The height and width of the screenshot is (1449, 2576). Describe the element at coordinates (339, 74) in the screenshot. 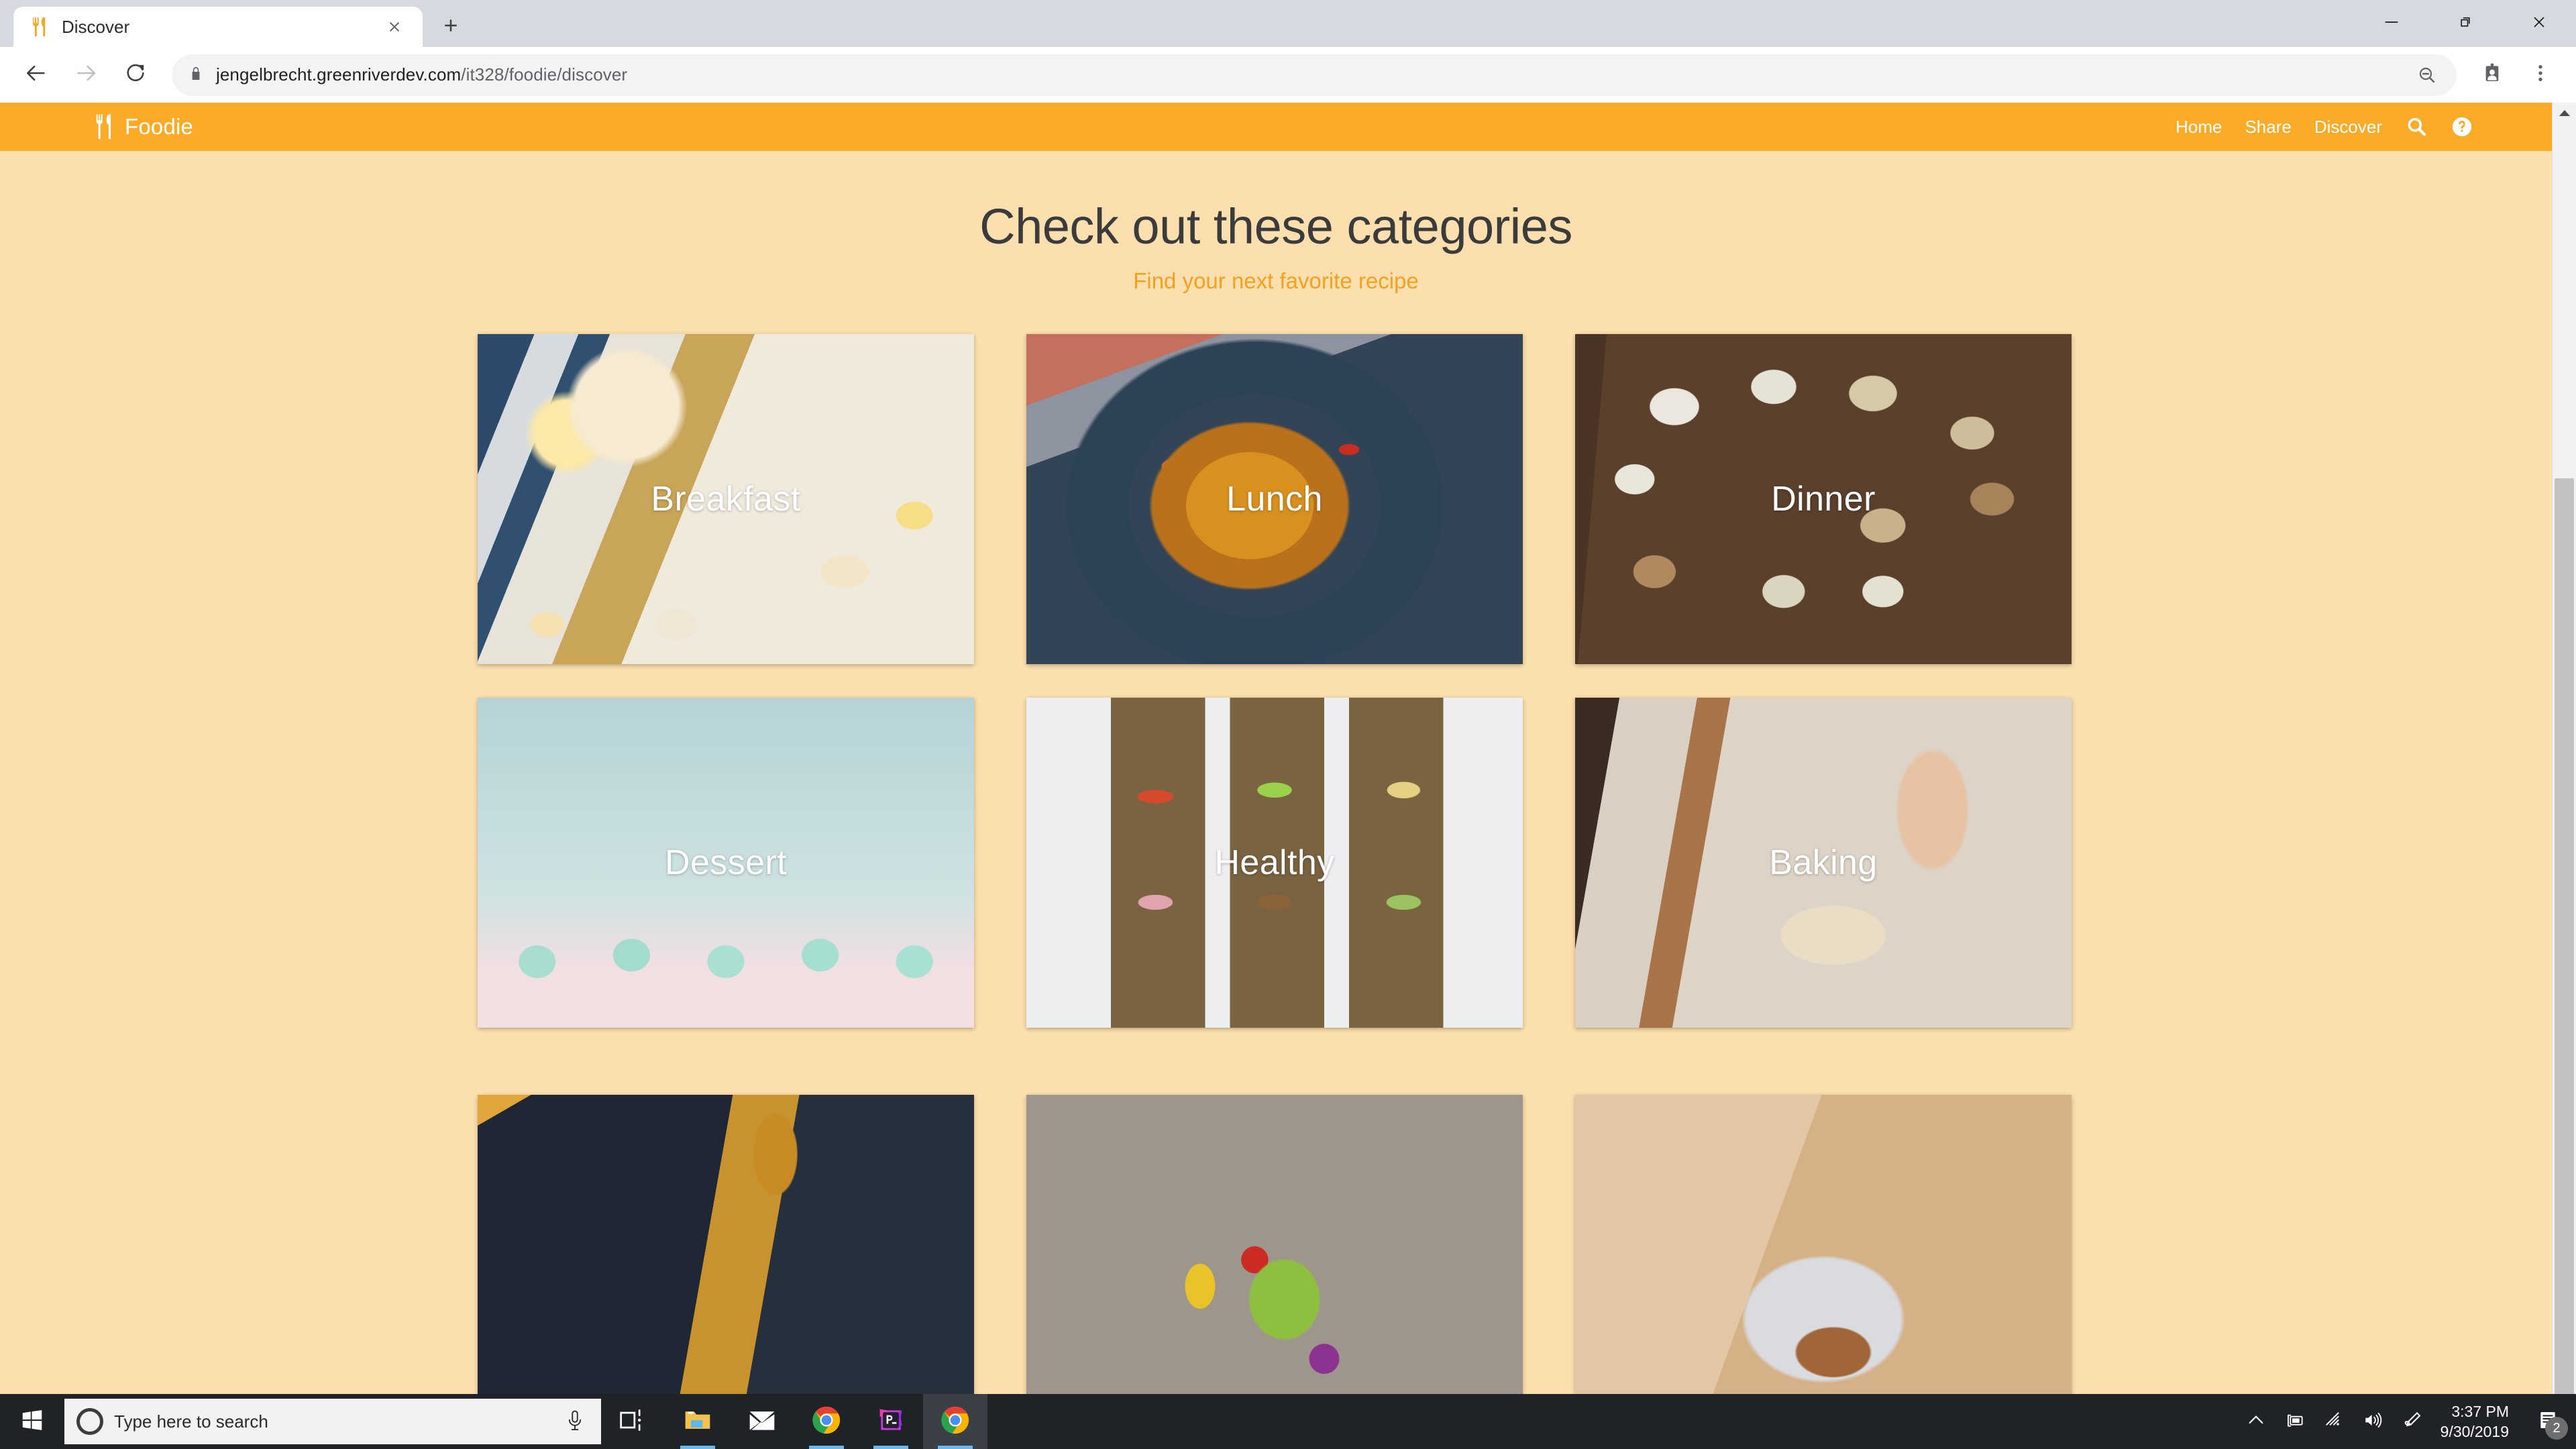

I see `url-domain: jengelbrecht.greenriverdev.com` at that location.